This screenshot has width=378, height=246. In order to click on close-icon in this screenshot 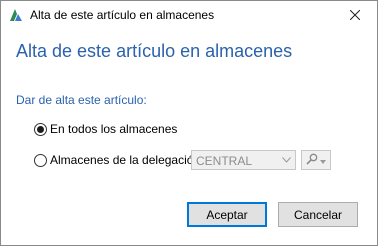, I will do `click(355, 16)`.